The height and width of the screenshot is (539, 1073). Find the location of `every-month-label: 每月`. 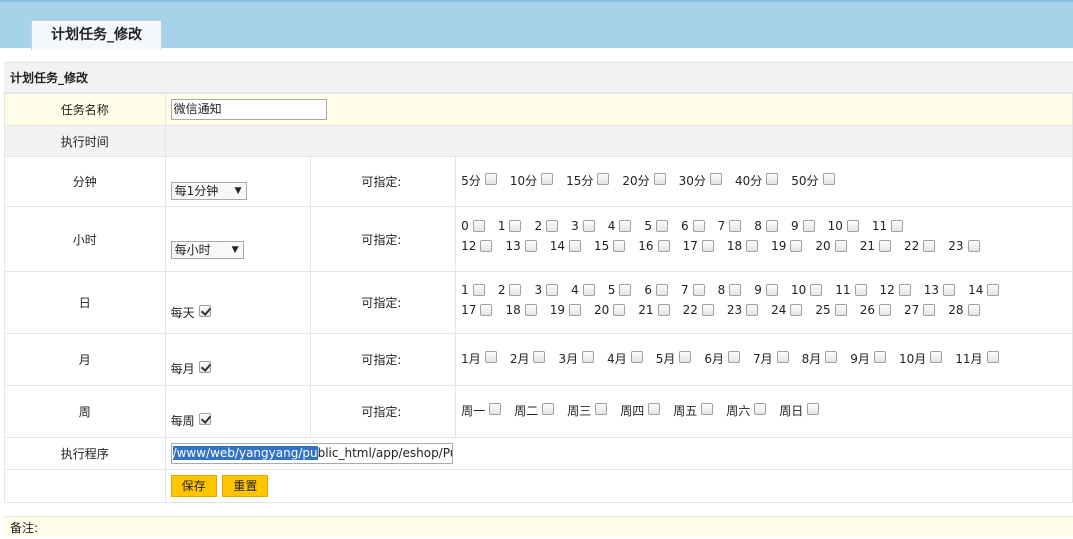

every-month-label: 每月 is located at coordinates (182, 369).